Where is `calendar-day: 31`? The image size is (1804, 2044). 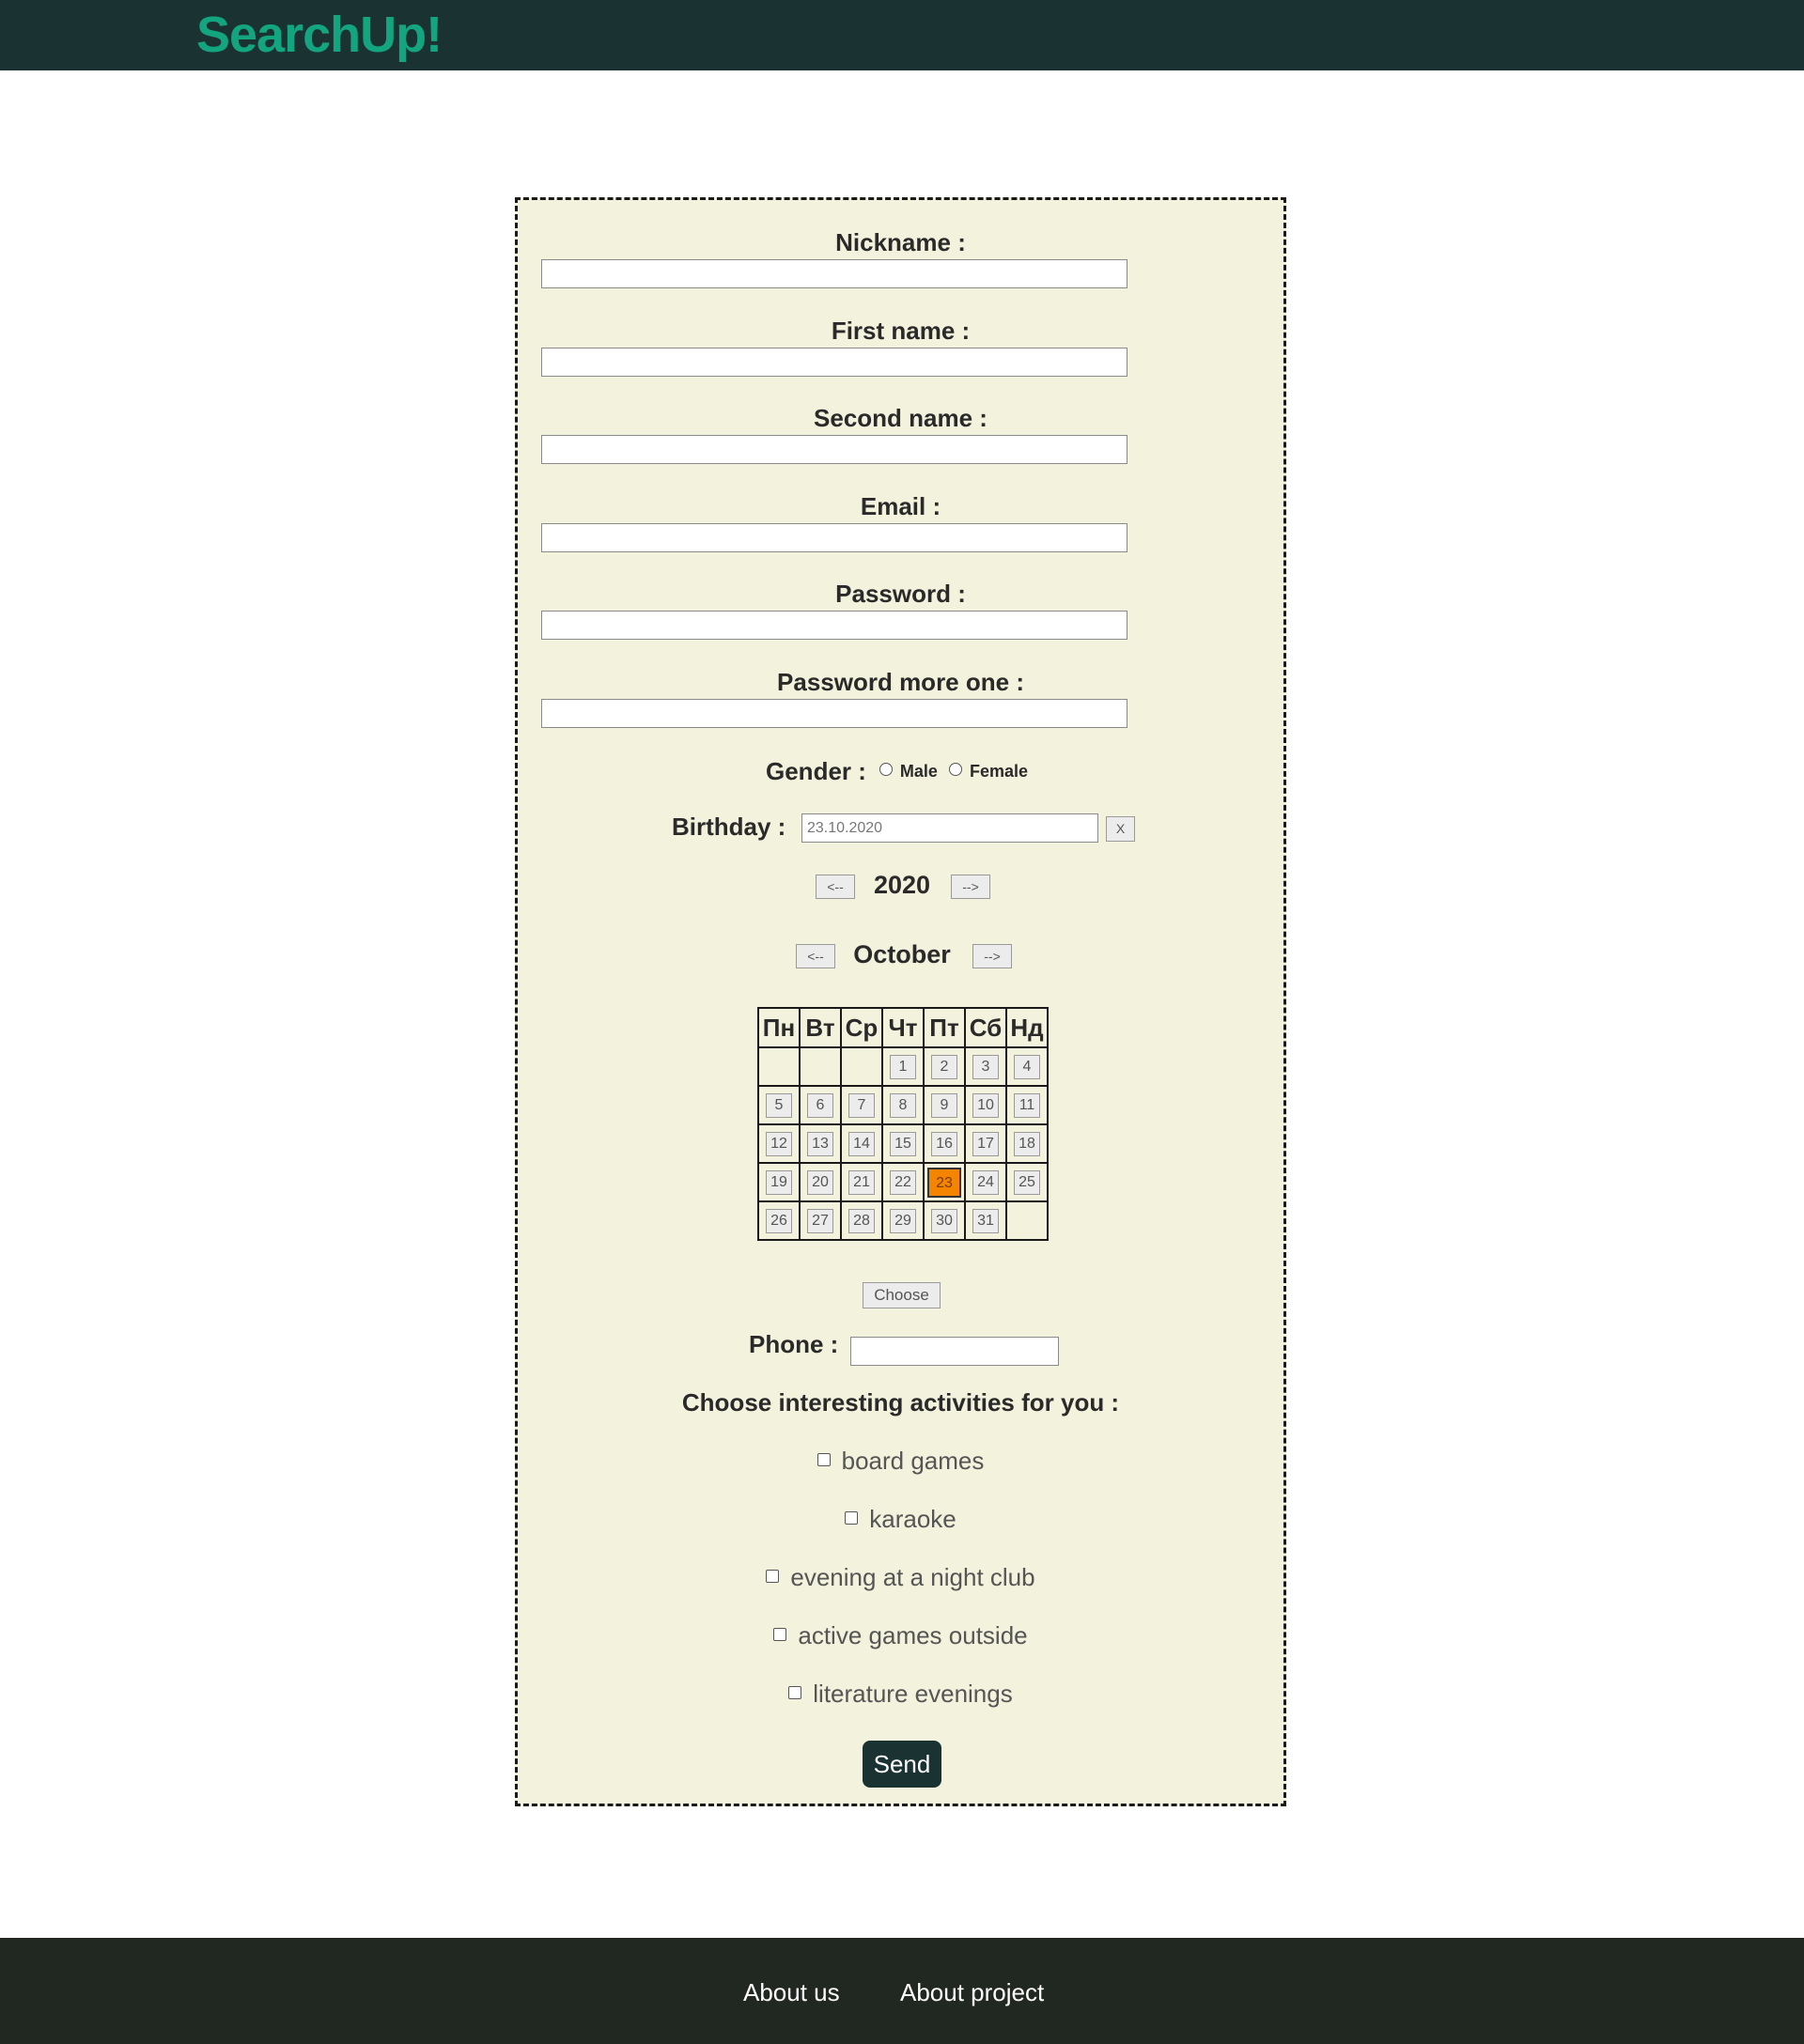 calendar-day: 31 is located at coordinates (985, 1220).